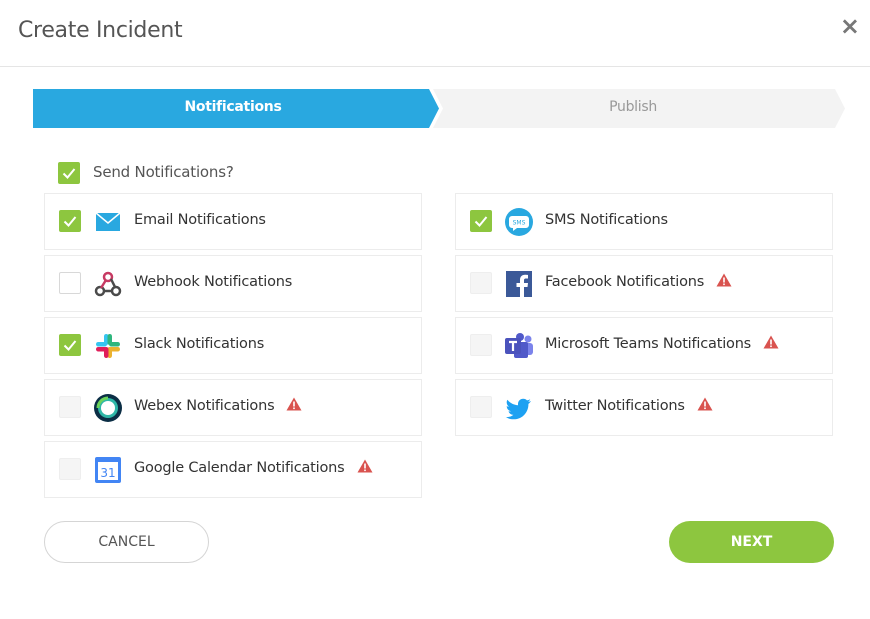 The width and height of the screenshot is (870, 619). I want to click on channel-label: Webhook Notifications, so click(213, 282).